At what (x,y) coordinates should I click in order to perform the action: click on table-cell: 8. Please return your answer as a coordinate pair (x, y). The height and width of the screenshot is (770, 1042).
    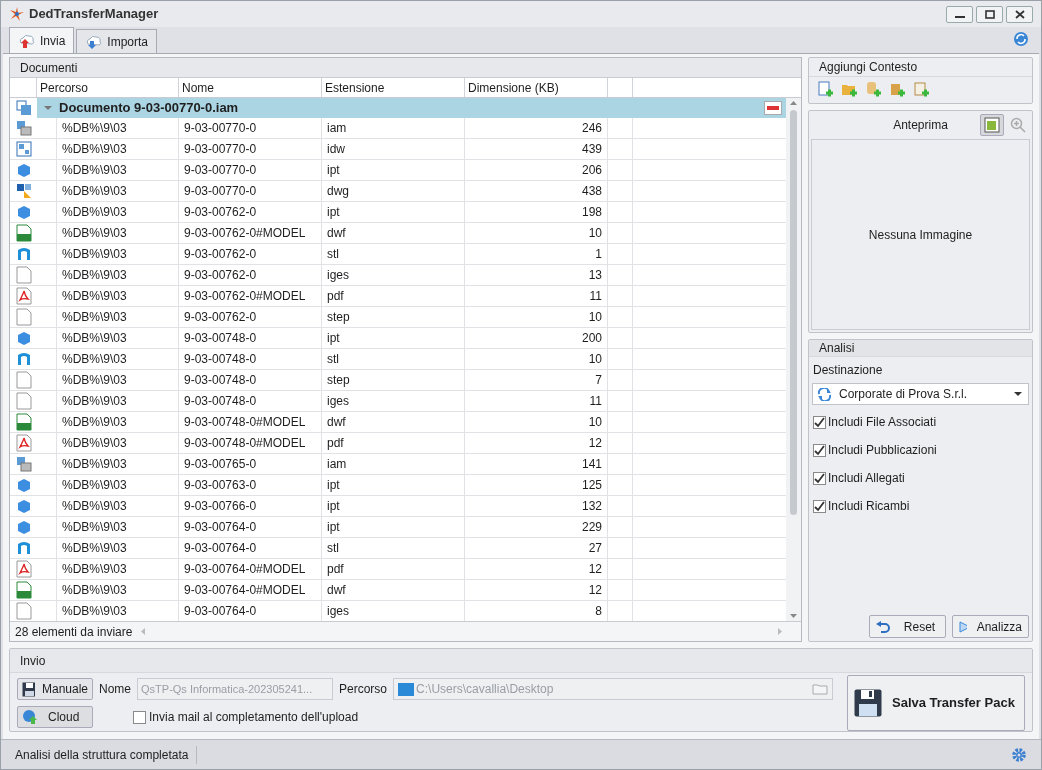
    Looking at the image, I should click on (536, 610).